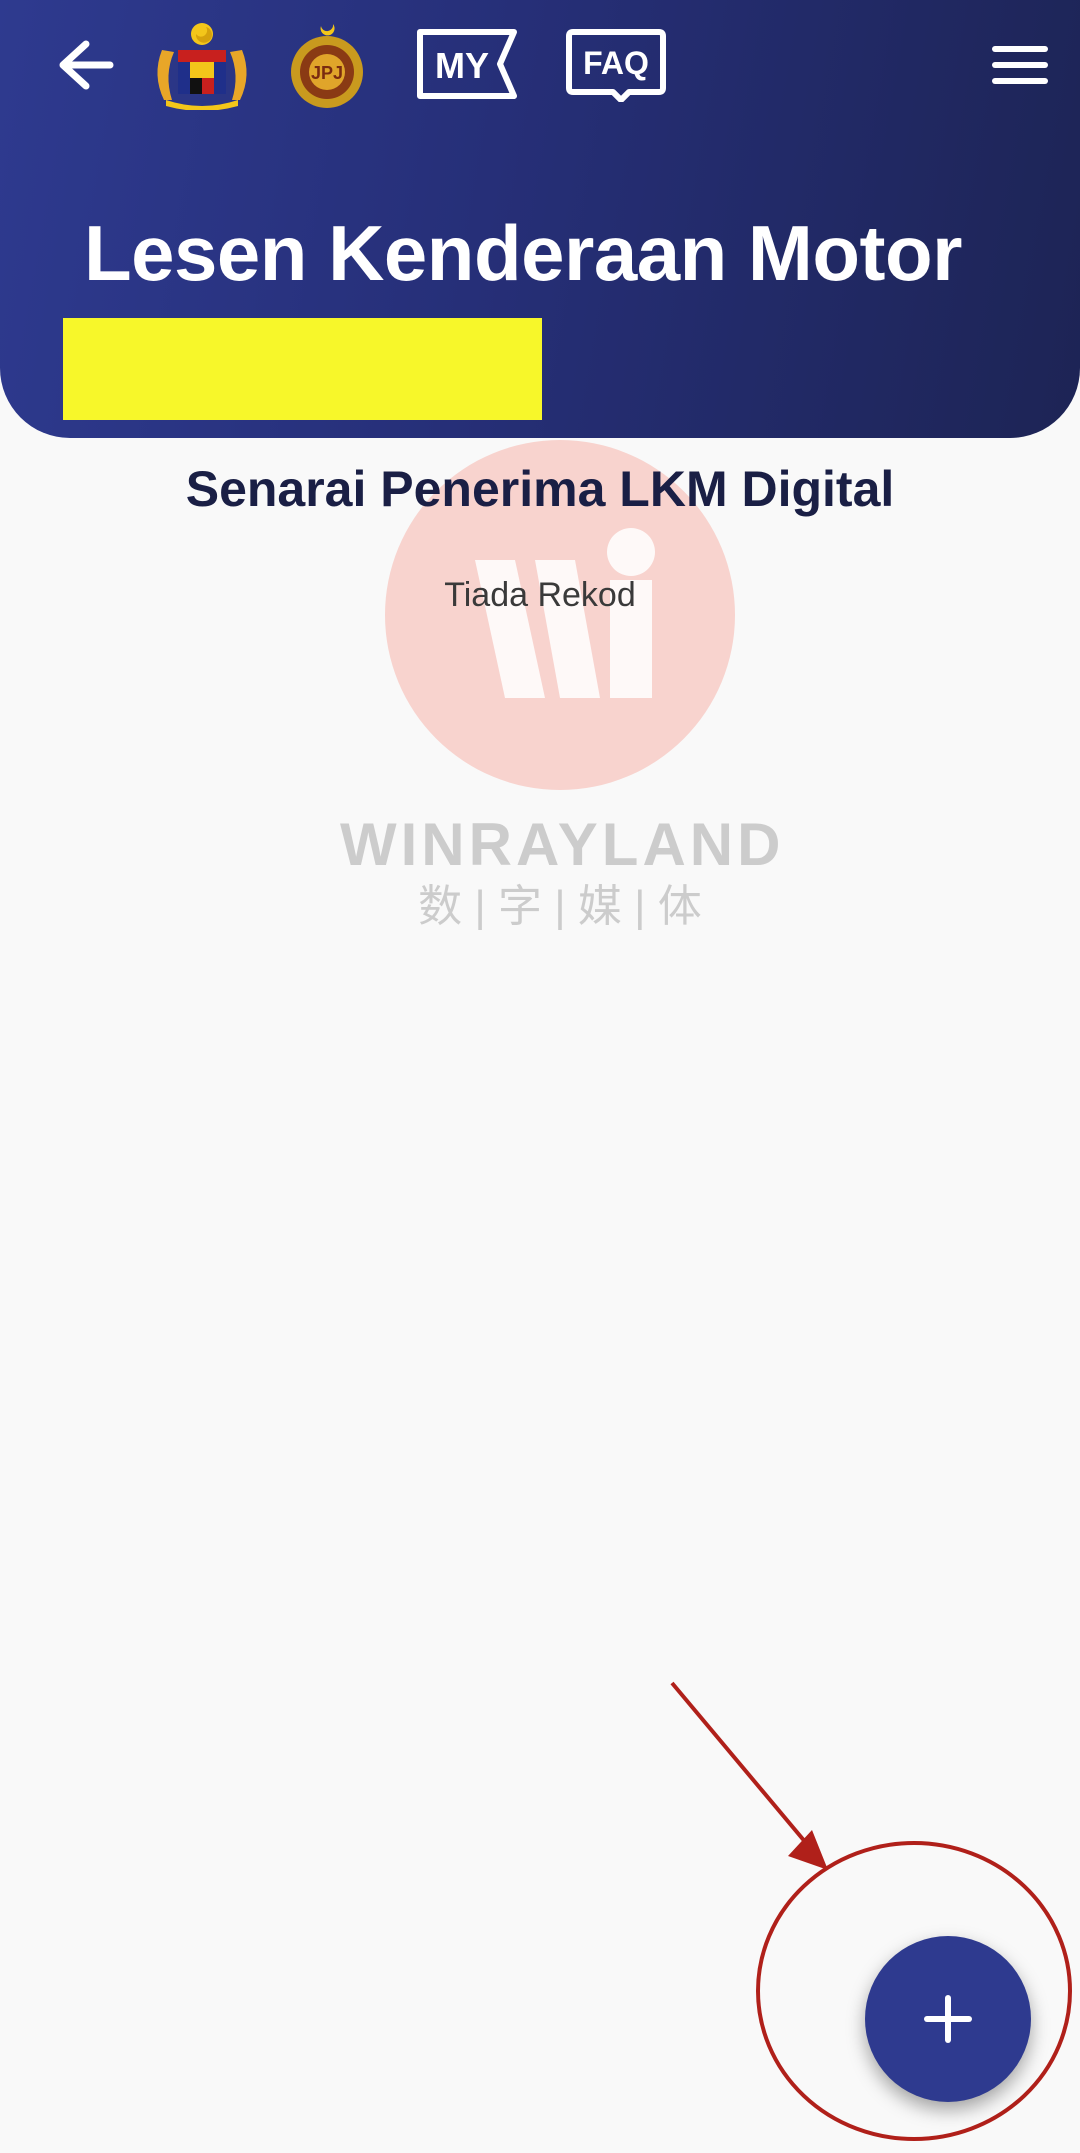 The height and width of the screenshot is (2153, 1080). Describe the element at coordinates (202, 66) in the screenshot. I see `malaysia-coat-of-arms-icon` at that location.